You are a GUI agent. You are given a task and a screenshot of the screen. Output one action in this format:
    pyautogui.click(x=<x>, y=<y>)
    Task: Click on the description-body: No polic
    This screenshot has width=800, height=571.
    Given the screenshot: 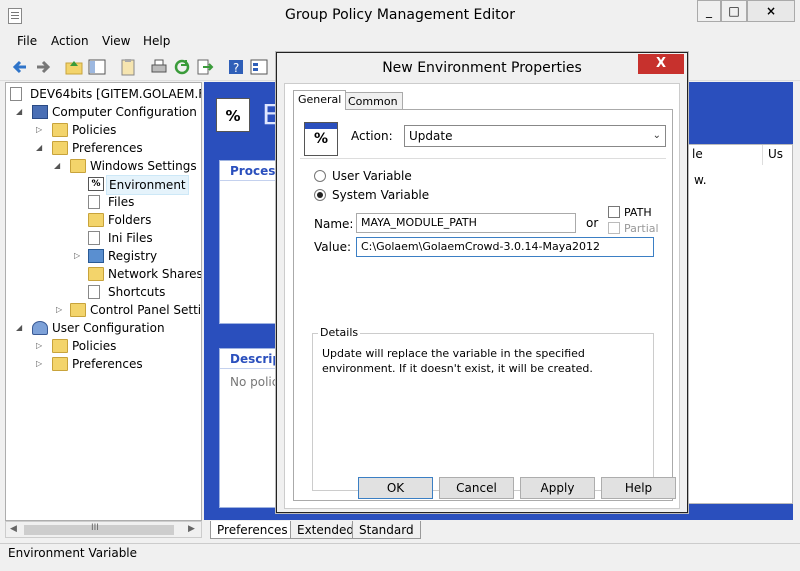 What is the action you would take?
    pyautogui.click(x=254, y=382)
    